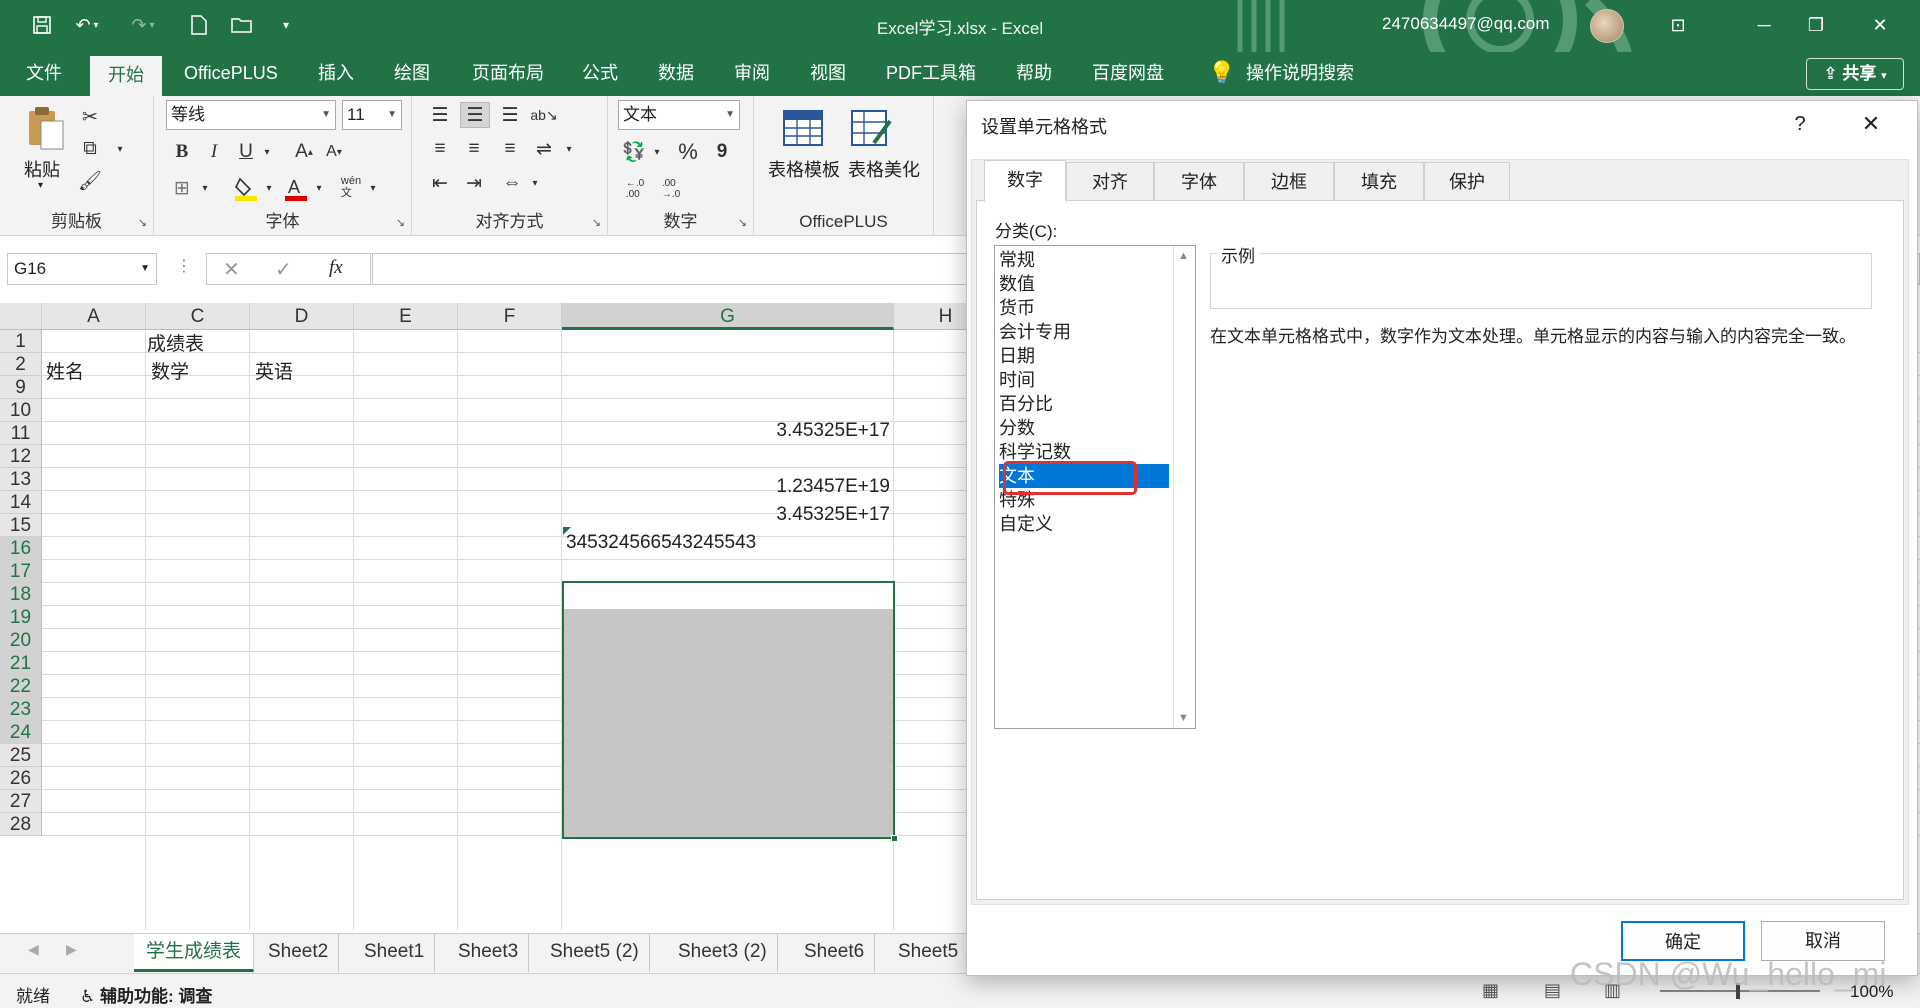  I want to click on row-header: 26, so click(21, 778).